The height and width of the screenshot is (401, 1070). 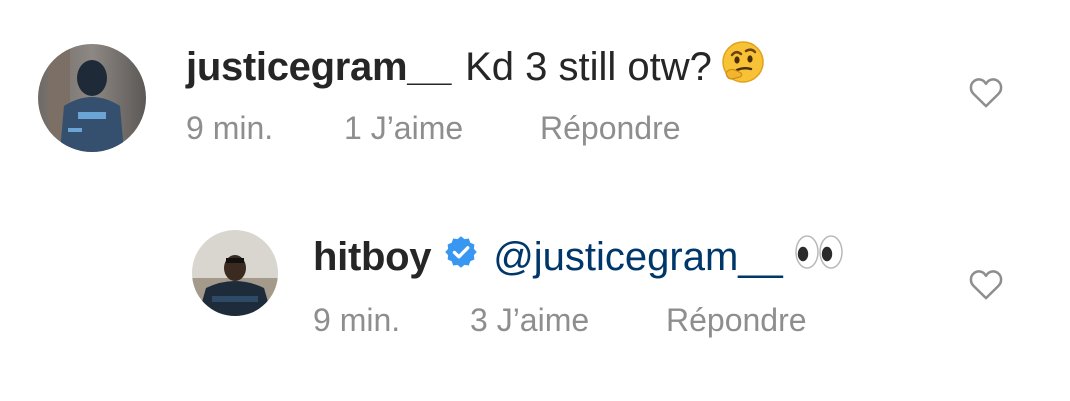 I want to click on reply-time: 9 min., so click(x=357, y=320).